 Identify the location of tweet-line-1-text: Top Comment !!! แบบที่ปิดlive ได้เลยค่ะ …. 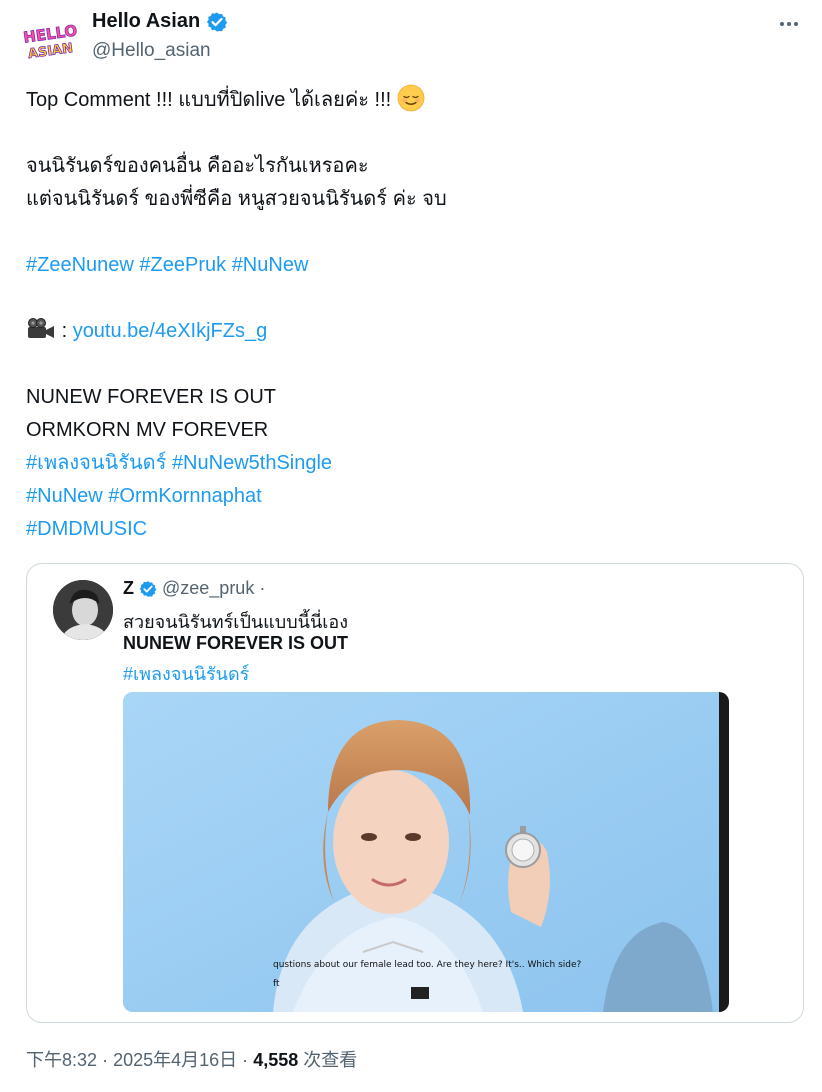
(209, 100).